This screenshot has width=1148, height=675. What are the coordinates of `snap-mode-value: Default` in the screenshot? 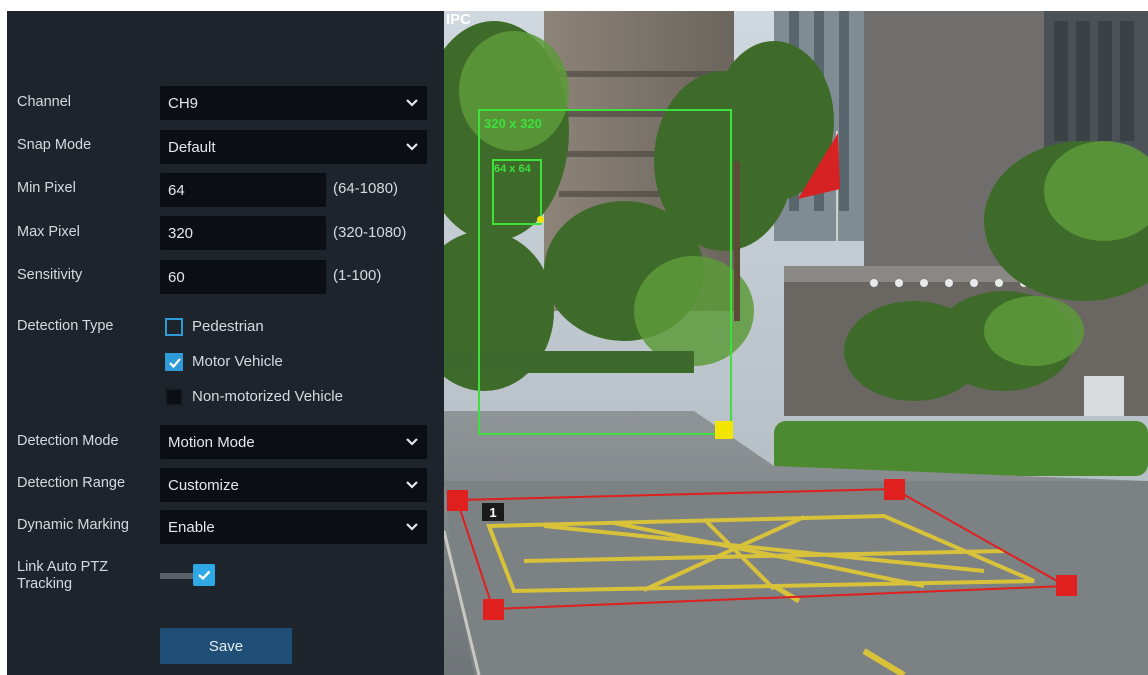 It's located at (192, 147).